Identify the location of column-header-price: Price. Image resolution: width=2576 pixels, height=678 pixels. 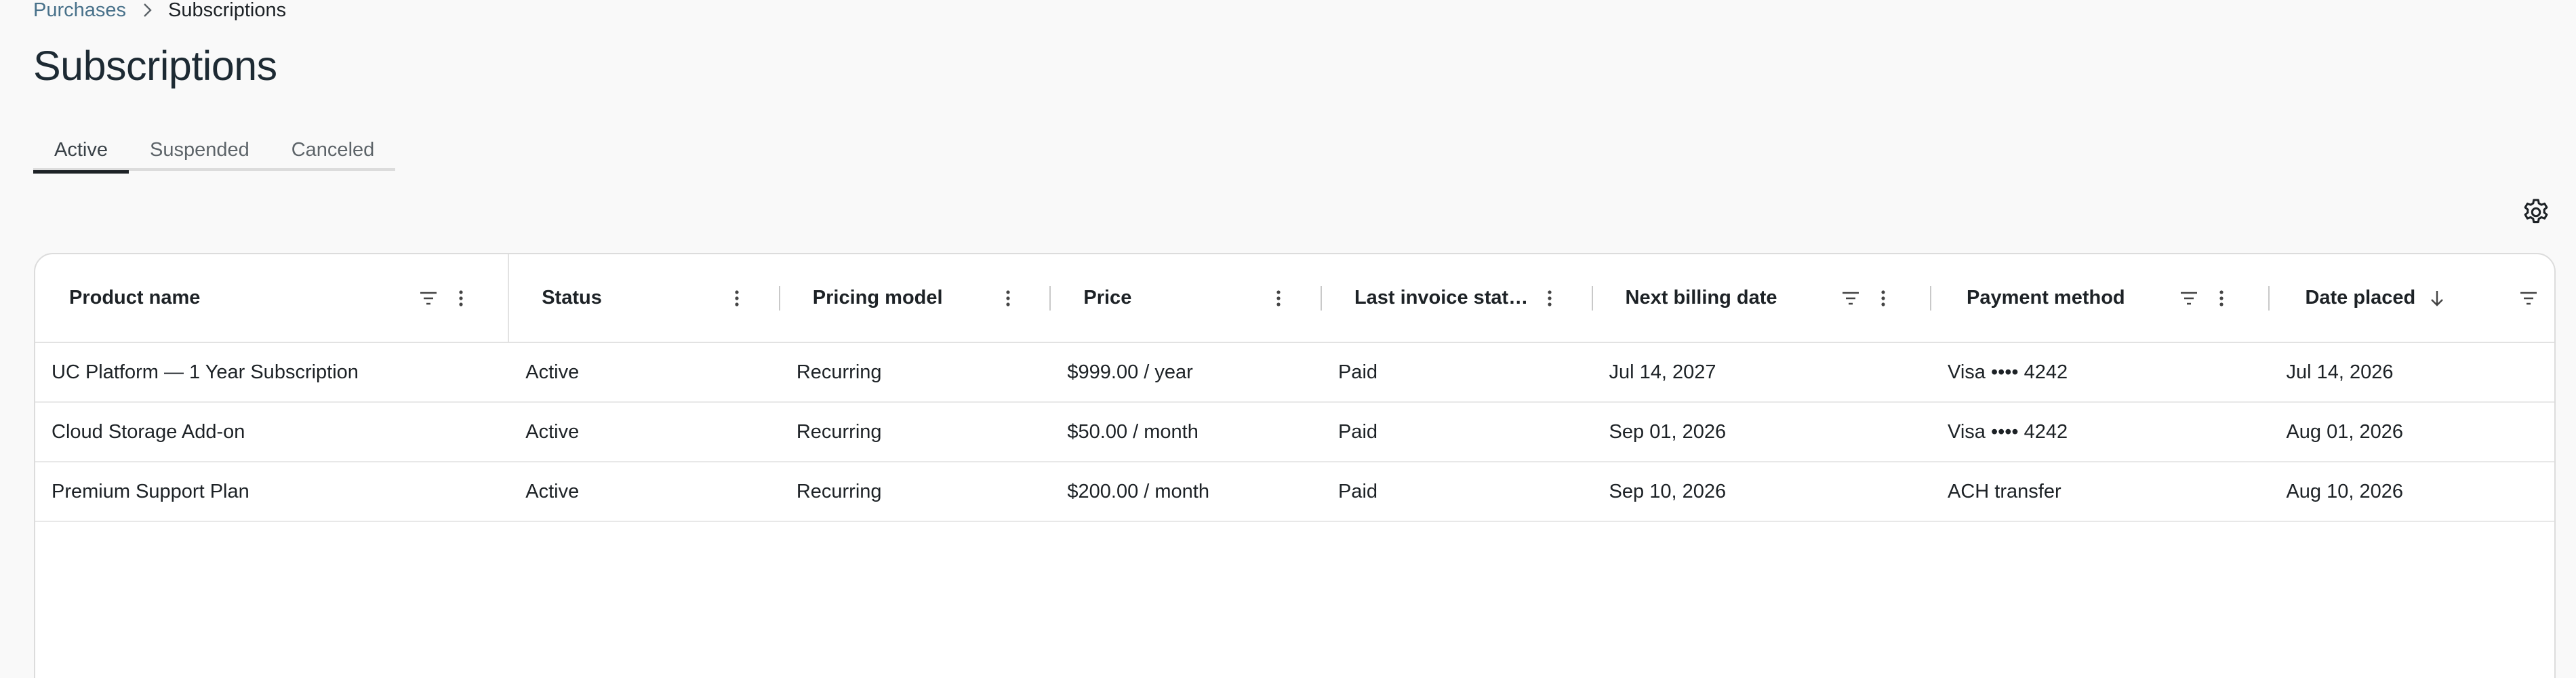
(1186, 298).